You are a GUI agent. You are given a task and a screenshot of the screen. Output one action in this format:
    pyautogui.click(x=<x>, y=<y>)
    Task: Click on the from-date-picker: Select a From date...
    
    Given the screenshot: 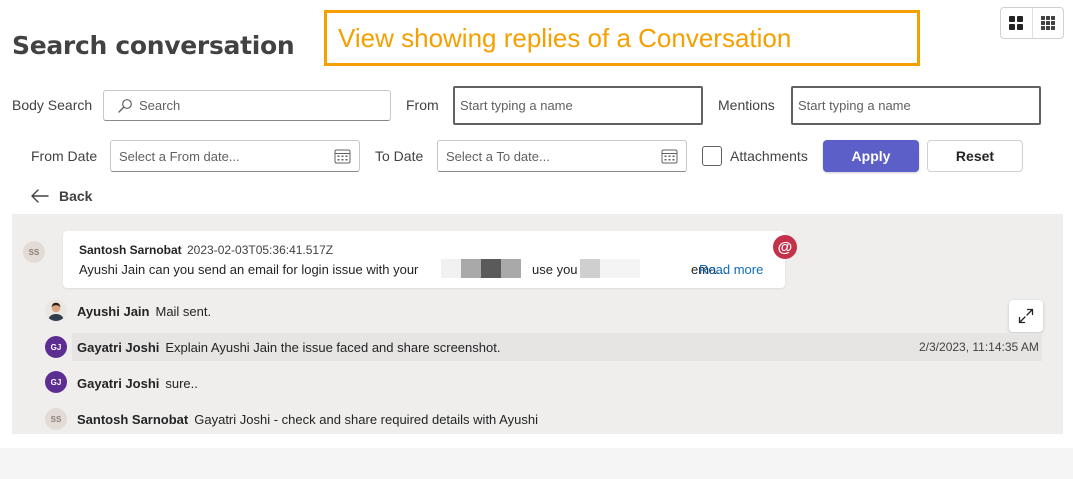 What is the action you would take?
    pyautogui.click(x=235, y=156)
    